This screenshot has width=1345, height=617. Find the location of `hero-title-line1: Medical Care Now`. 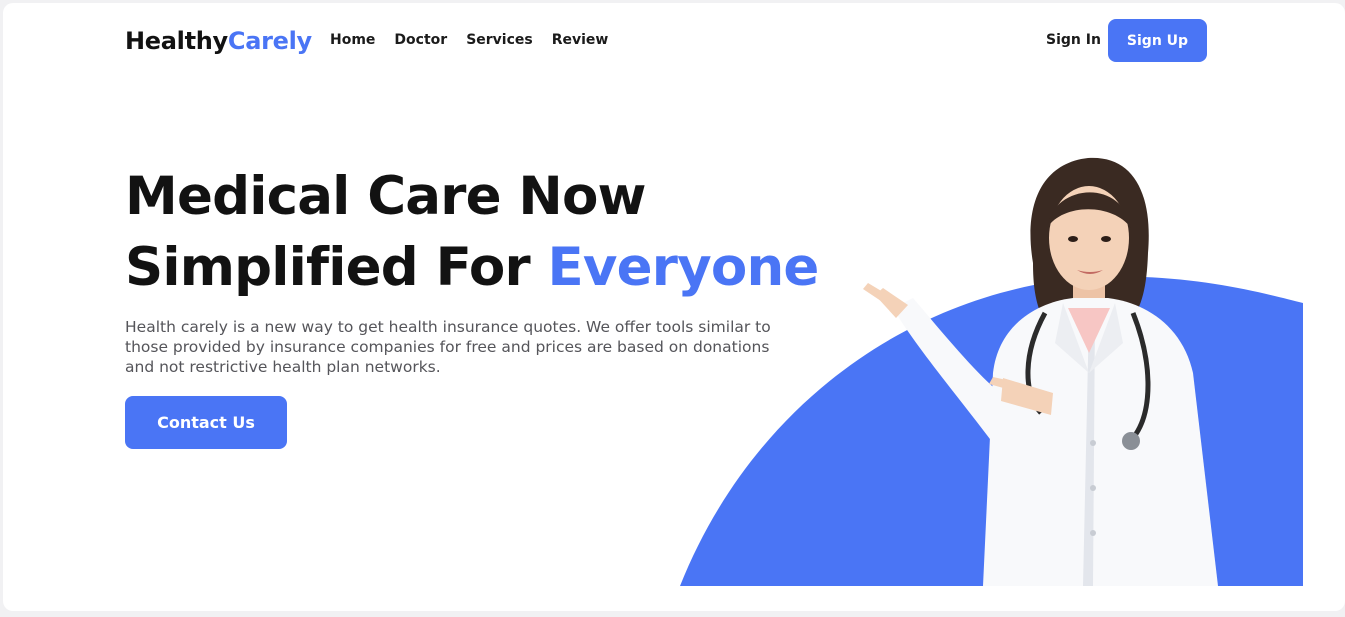

hero-title-line1: Medical Care Now is located at coordinates (386, 196).